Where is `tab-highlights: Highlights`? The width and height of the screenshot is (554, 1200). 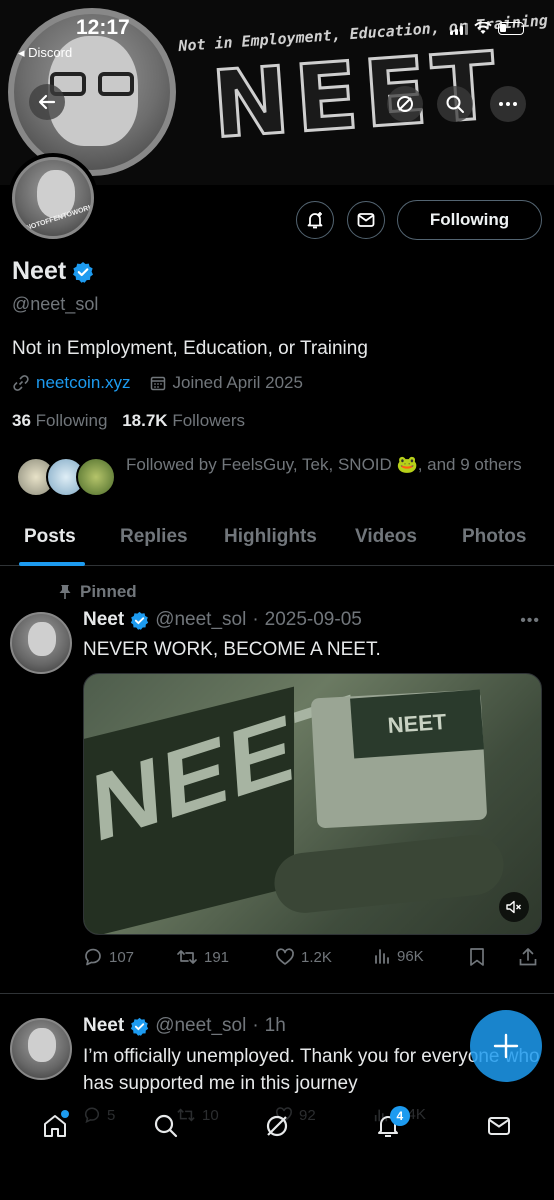 tab-highlights: Highlights is located at coordinates (270, 537).